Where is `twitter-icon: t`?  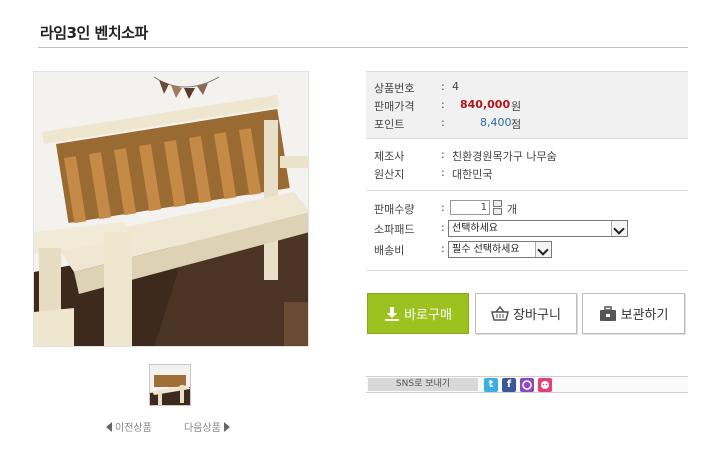
twitter-icon: t is located at coordinates (491, 385).